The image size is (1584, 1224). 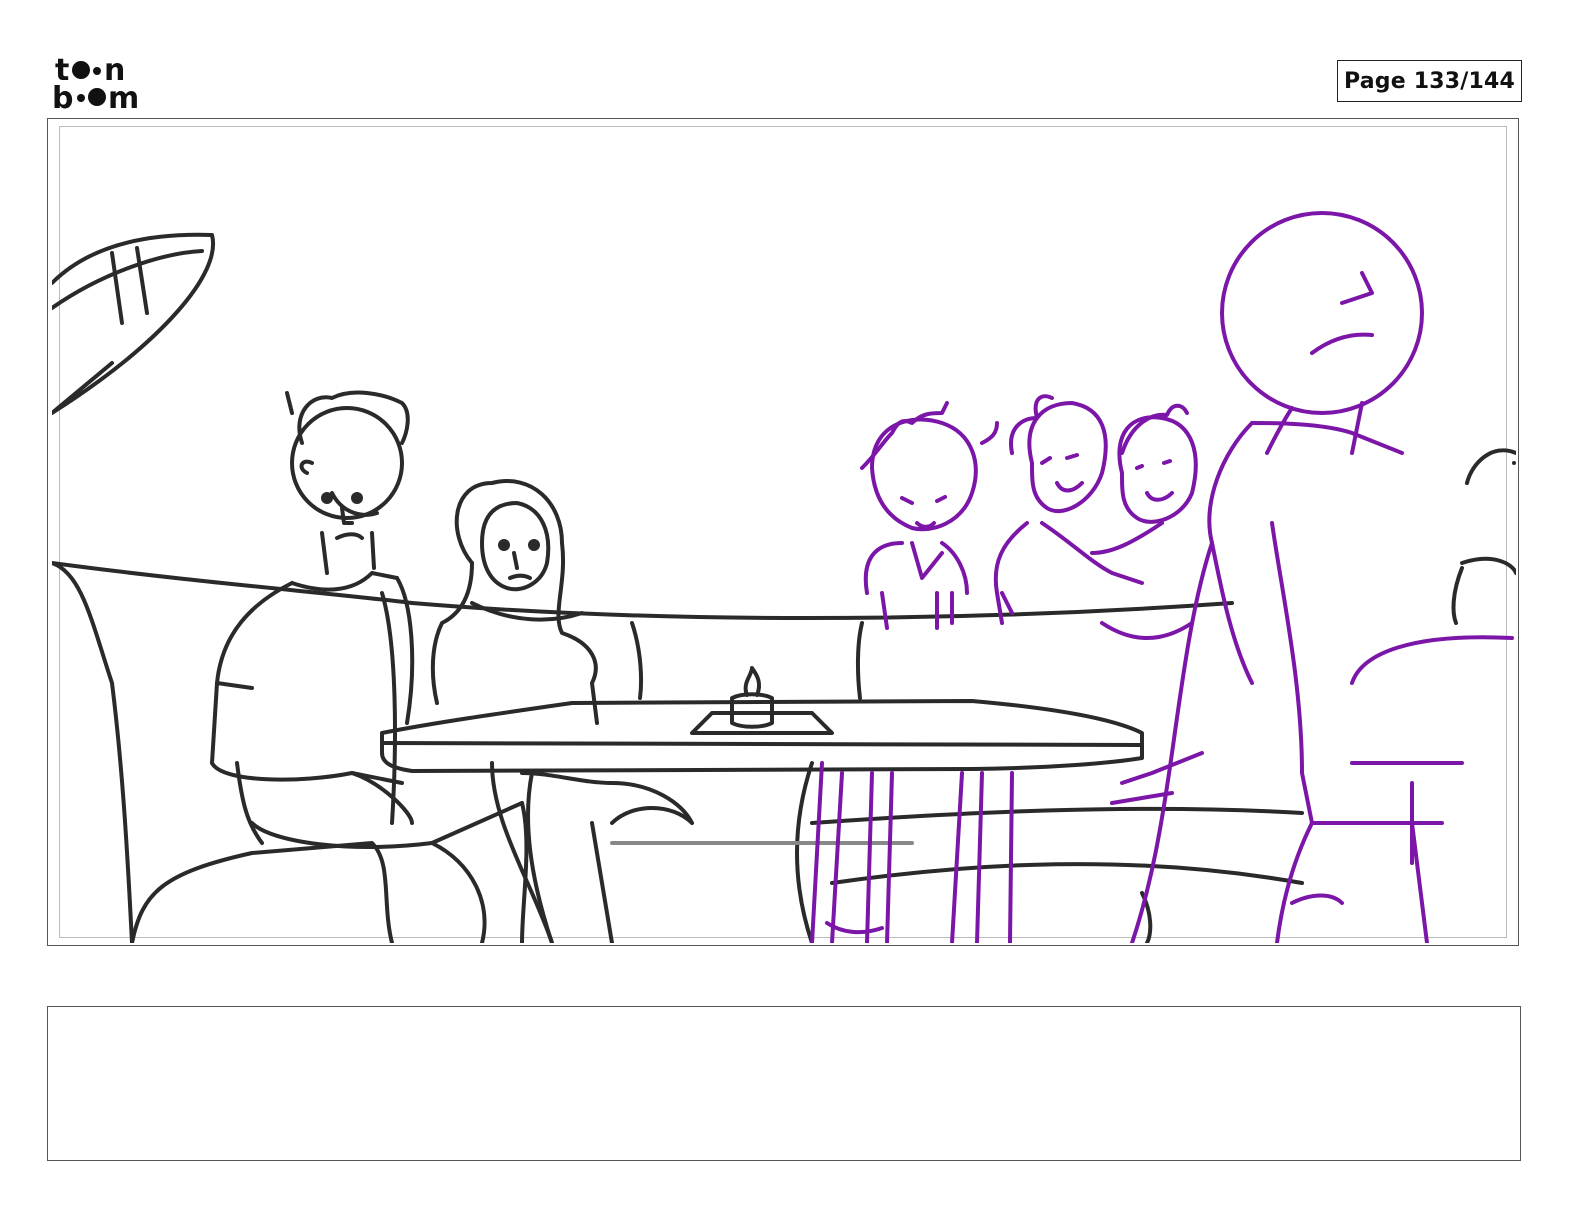 What do you see at coordinates (62, 96) in the screenshot?
I see `svg-text: b` at bounding box center [62, 96].